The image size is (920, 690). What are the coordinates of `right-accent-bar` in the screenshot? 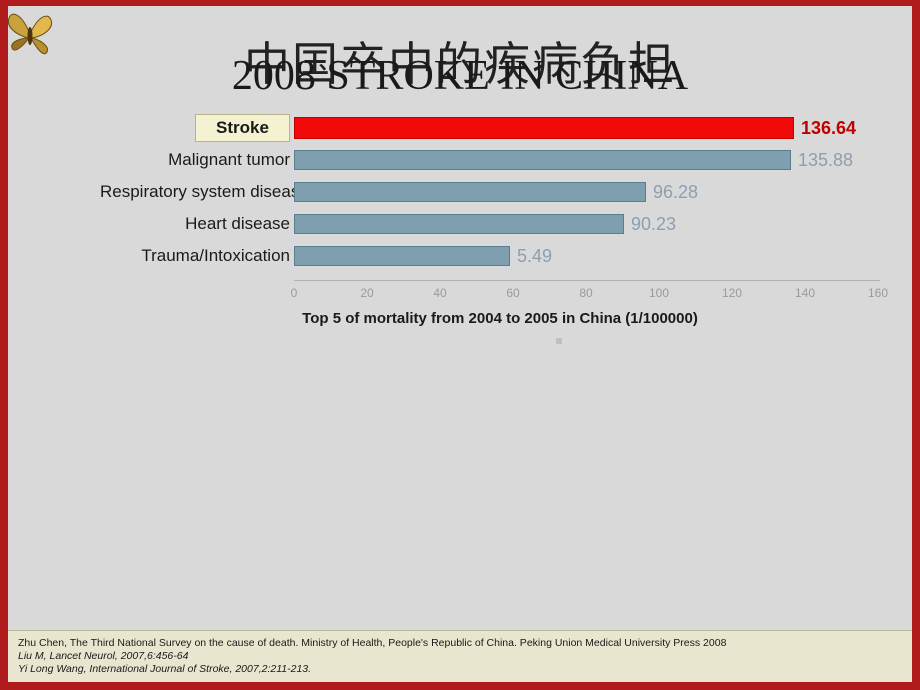 It's located at (916, 345).